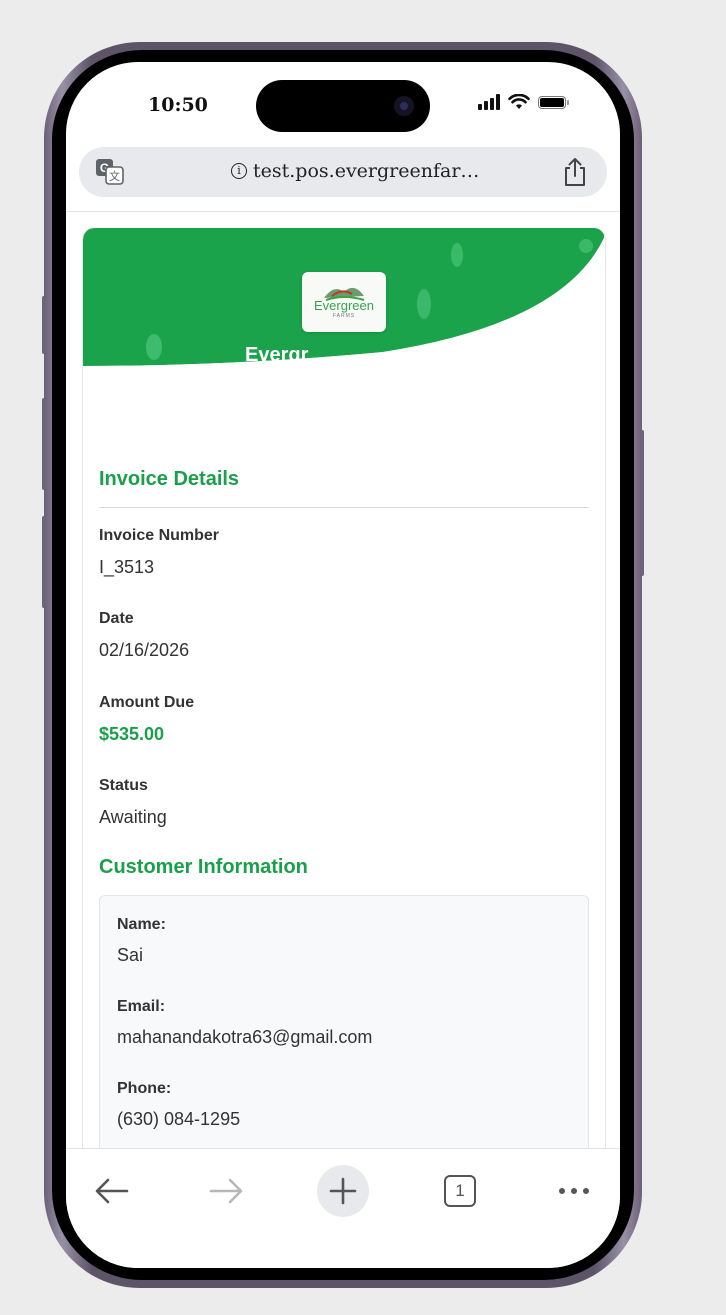 This screenshot has width=726, height=1315. I want to click on invoice-number-value: I_3513, so click(127, 567).